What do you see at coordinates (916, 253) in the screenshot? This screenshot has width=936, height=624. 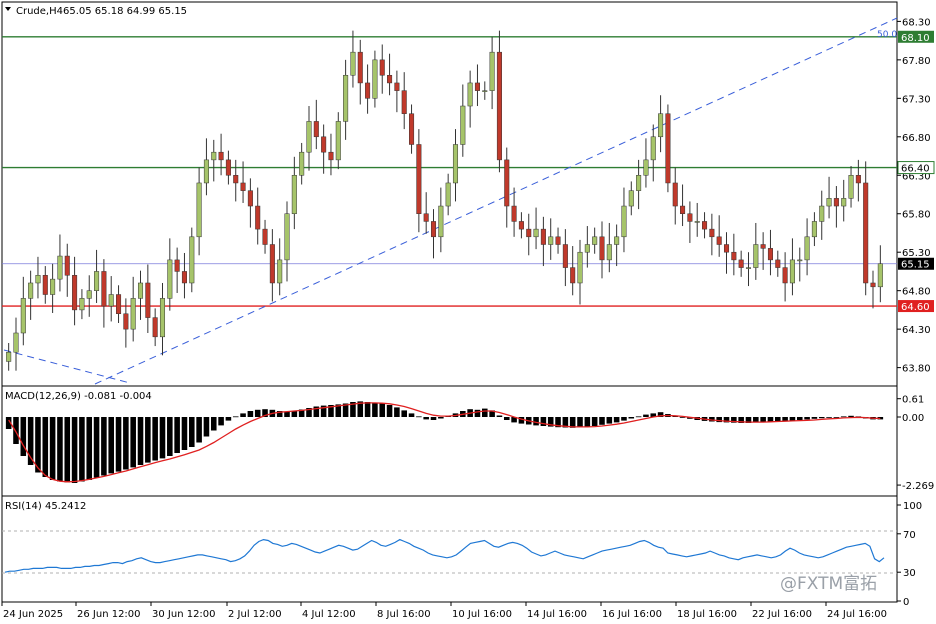 I see `y-tick-label: 65.30` at bounding box center [916, 253].